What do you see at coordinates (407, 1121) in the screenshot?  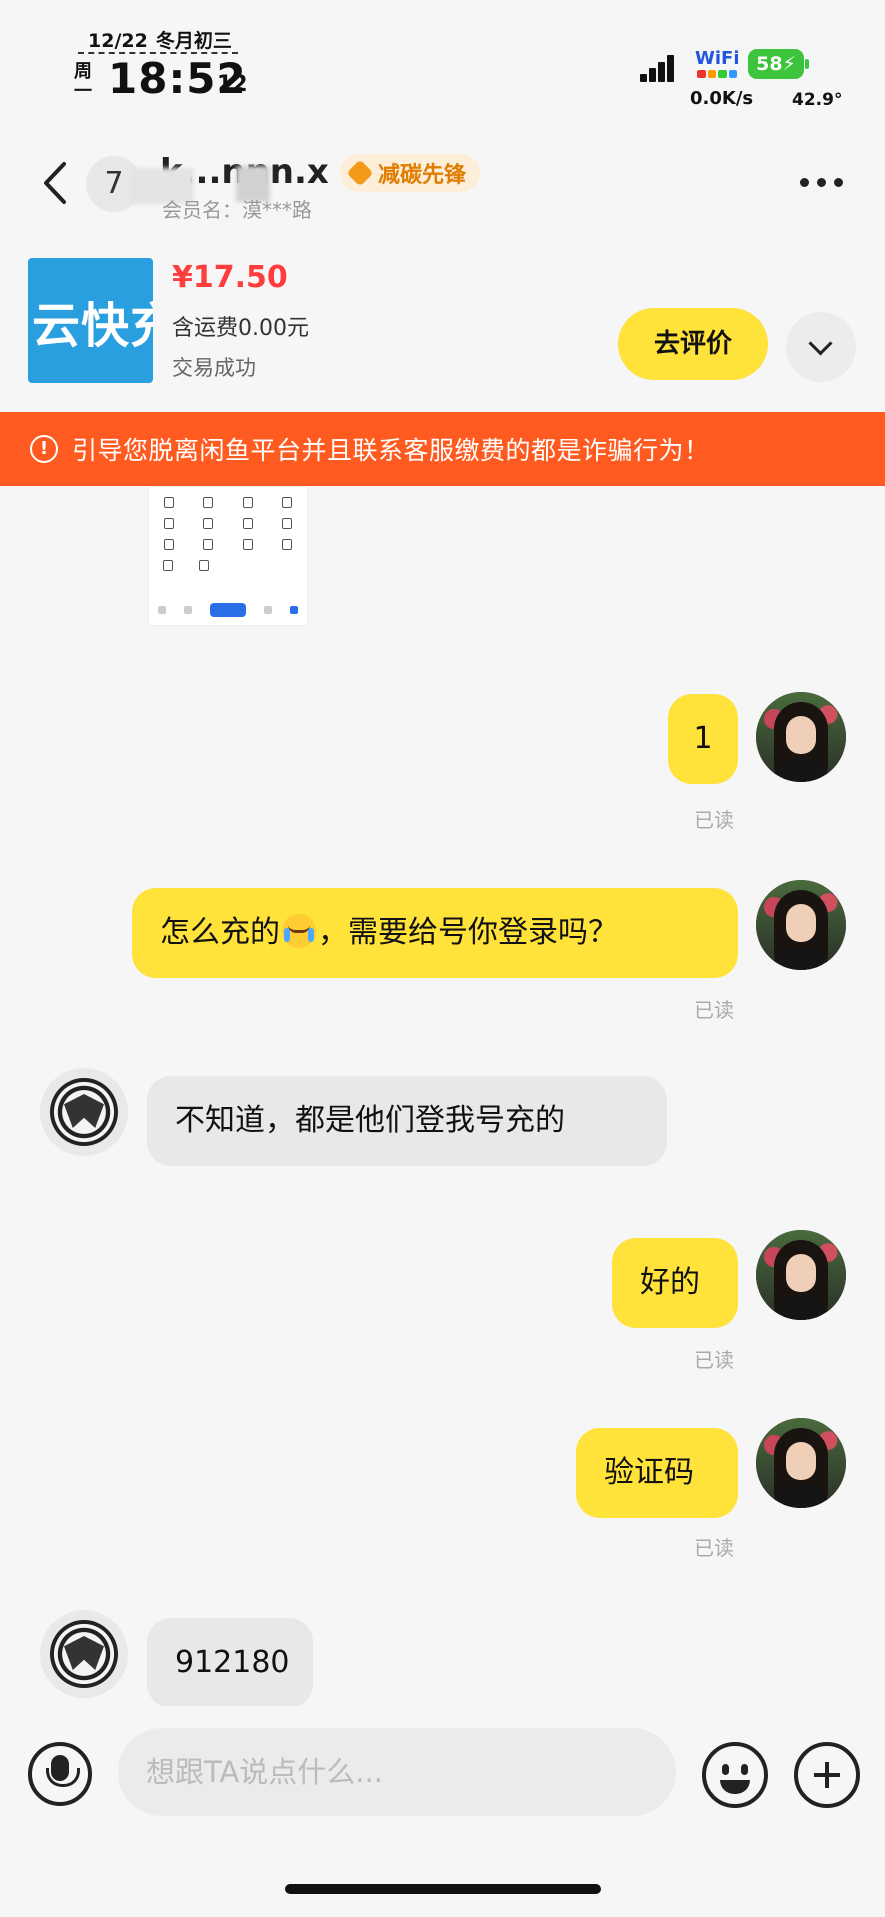 I see `message-bubble: 不知道，都是他们登我号充的` at bounding box center [407, 1121].